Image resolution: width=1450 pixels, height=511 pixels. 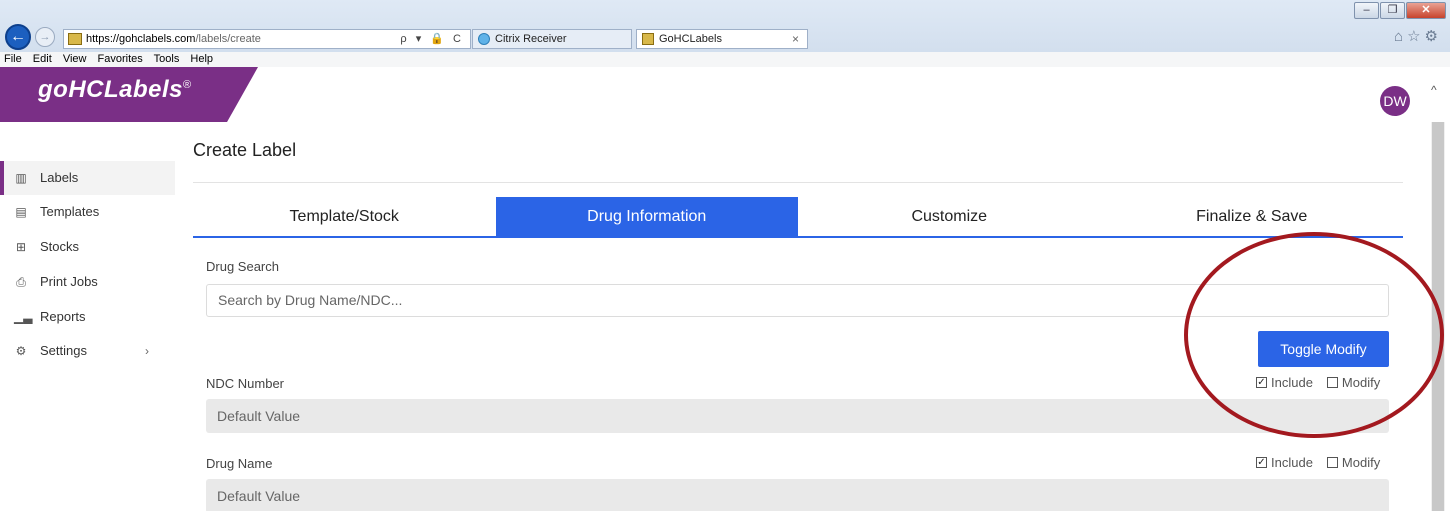 What do you see at coordinates (21, 178) in the screenshot?
I see `barcode-icon: ▥` at bounding box center [21, 178].